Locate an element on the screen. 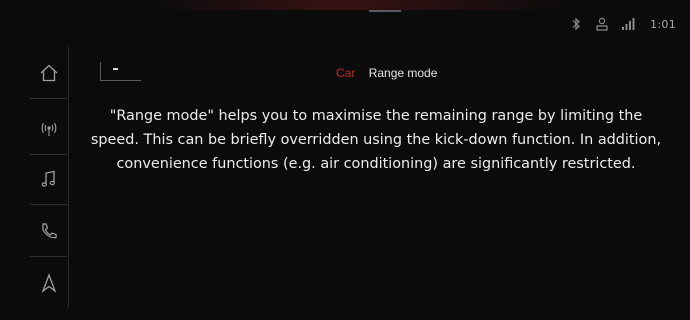 Image resolution: width=690 pixels, height=320 pixels. back-icon is located at coordinates (115, 69).